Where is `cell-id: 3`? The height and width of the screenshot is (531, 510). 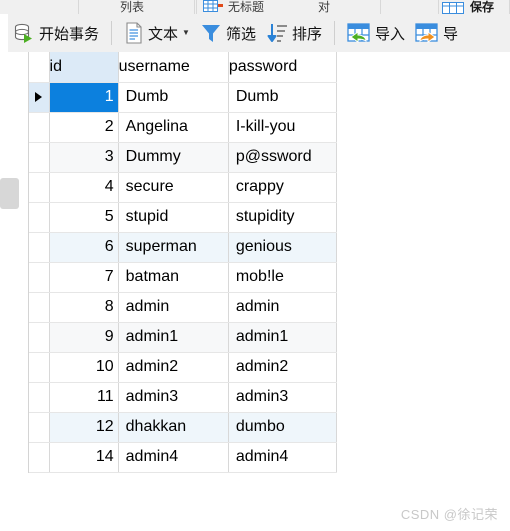 cell-id: 3 is located at coordinates (84, 157).